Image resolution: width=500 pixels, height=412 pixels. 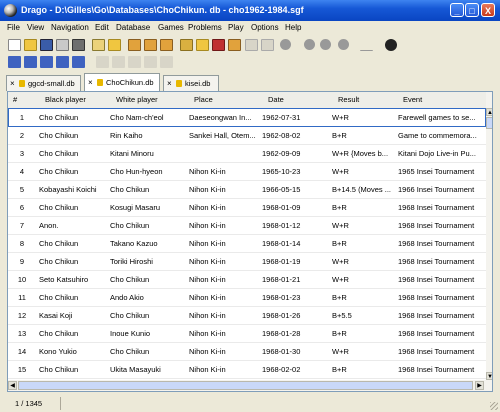 What do you see at coordinates (135, 207) in the screenshot?
I see `cell-white-player: Kosugi Masaru` at bounding box center [135, 207].